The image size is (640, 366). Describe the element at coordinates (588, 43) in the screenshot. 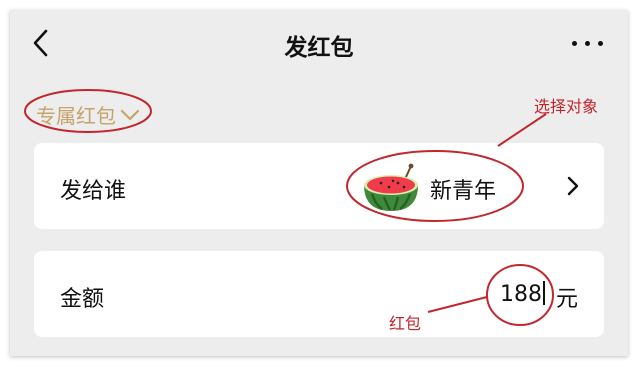

I see `more-button` at that location.